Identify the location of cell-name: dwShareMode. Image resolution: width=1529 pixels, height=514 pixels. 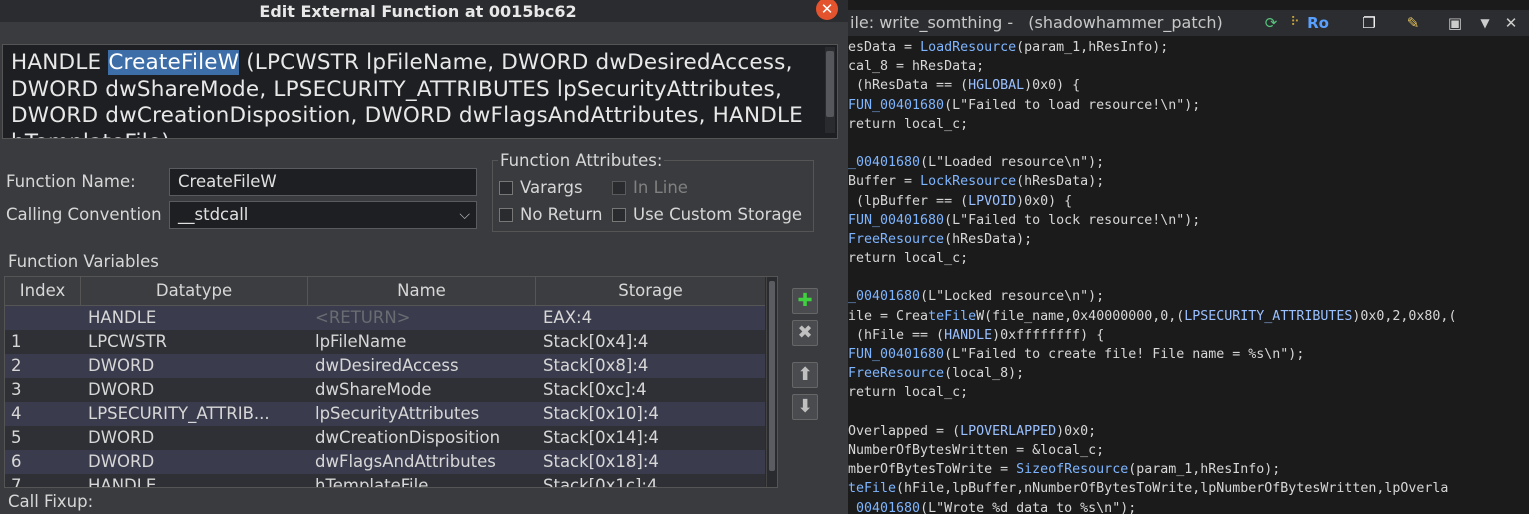
(423, 390).